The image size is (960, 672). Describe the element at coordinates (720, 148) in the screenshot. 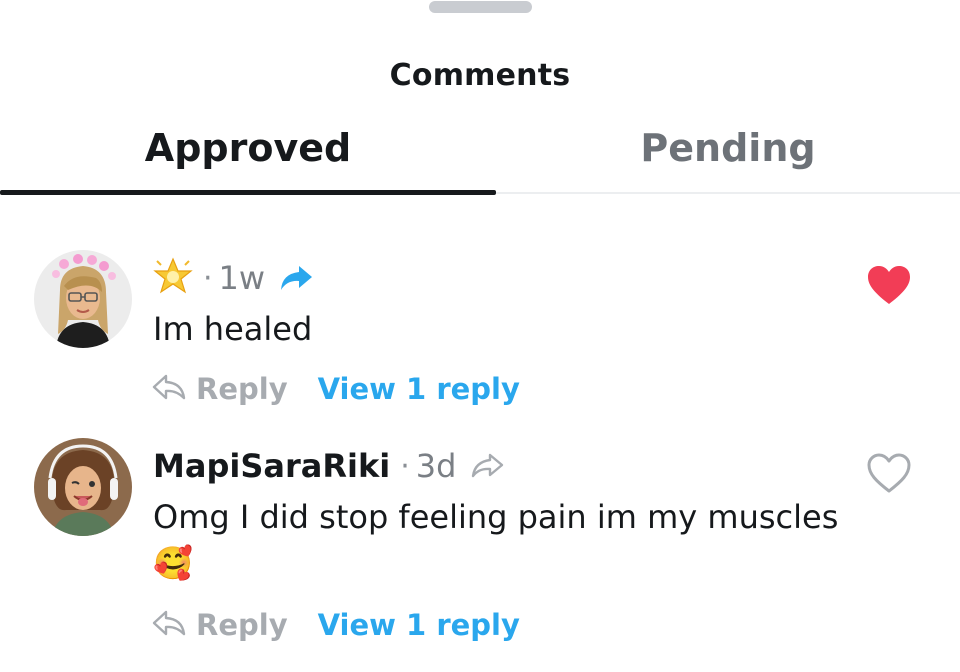

I see `tab-pending: Pending` at that location.